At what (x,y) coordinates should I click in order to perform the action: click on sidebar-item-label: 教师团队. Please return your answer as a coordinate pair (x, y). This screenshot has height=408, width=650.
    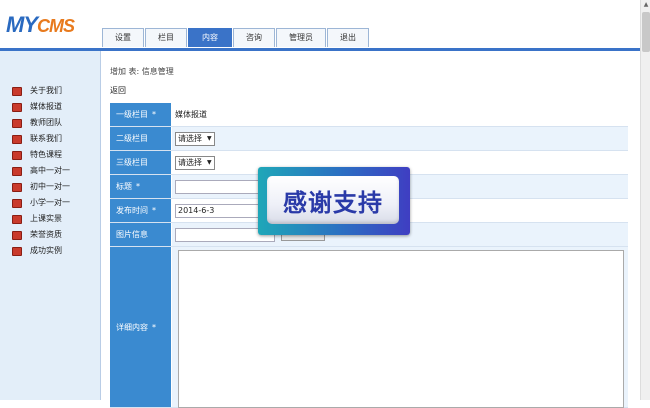
    Looking at the image, I should click on (46, 122).